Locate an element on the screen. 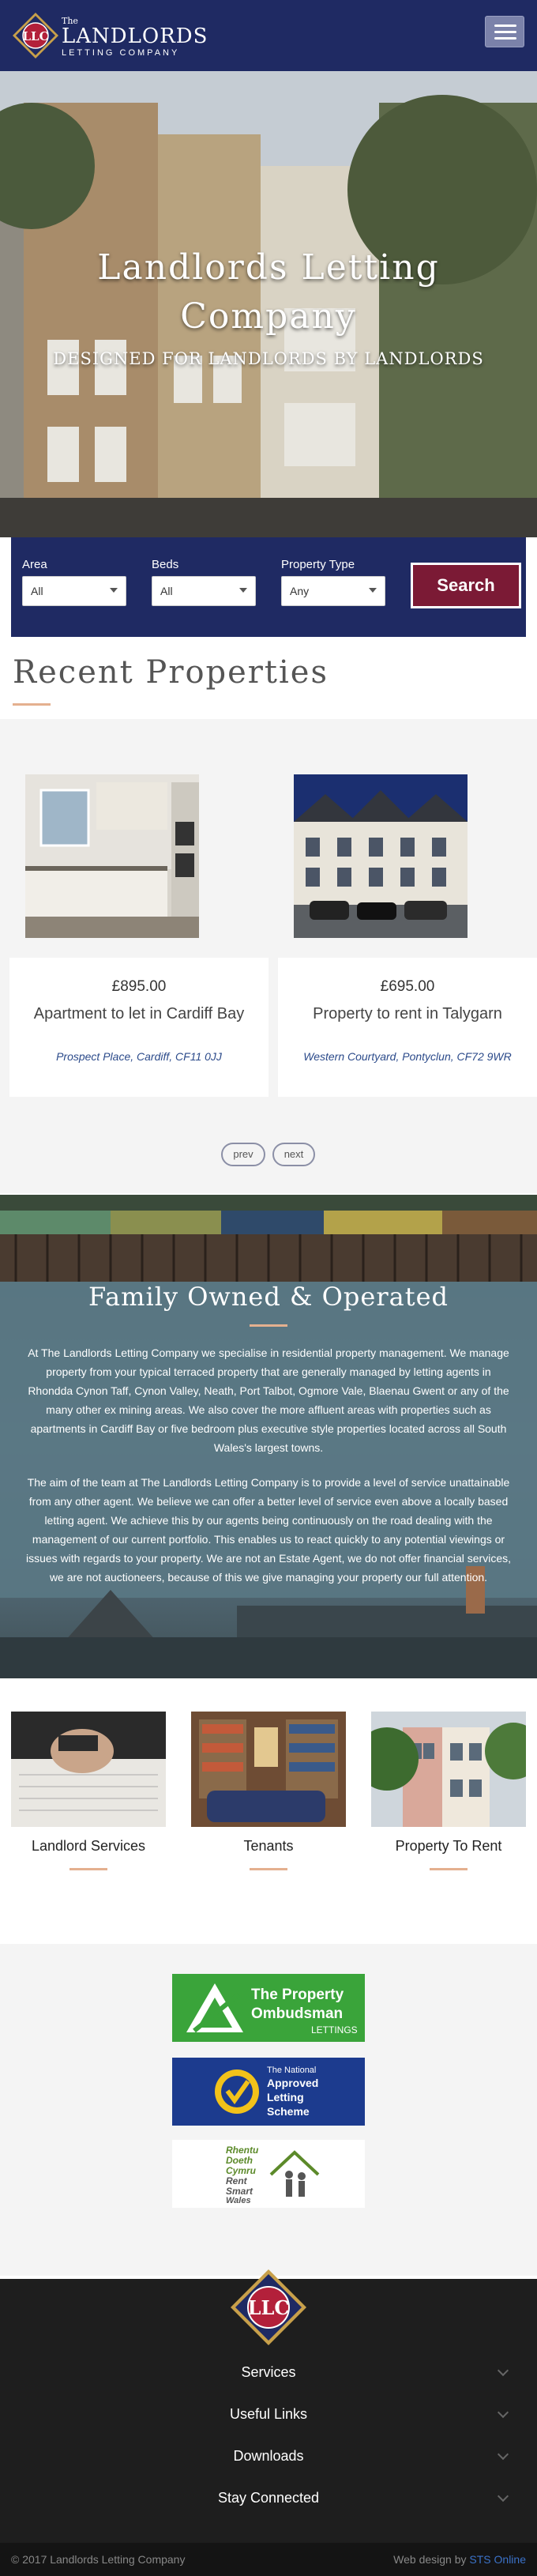 The width and height of the screenshot is (537, 2576). ombudsman-logo-icon is located at coordinates (214, 2008).